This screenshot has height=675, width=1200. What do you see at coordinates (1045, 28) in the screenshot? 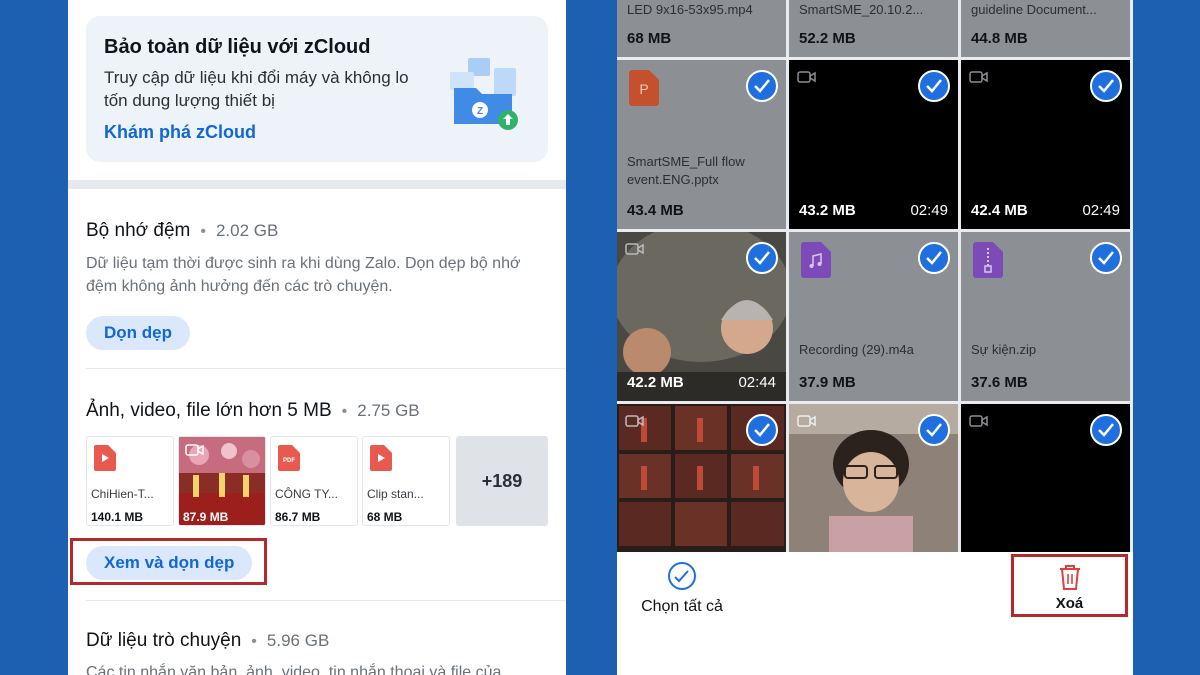
I see `grid-cell: guideline Document... 44.8 MB` at bounding box center [1045, 28].